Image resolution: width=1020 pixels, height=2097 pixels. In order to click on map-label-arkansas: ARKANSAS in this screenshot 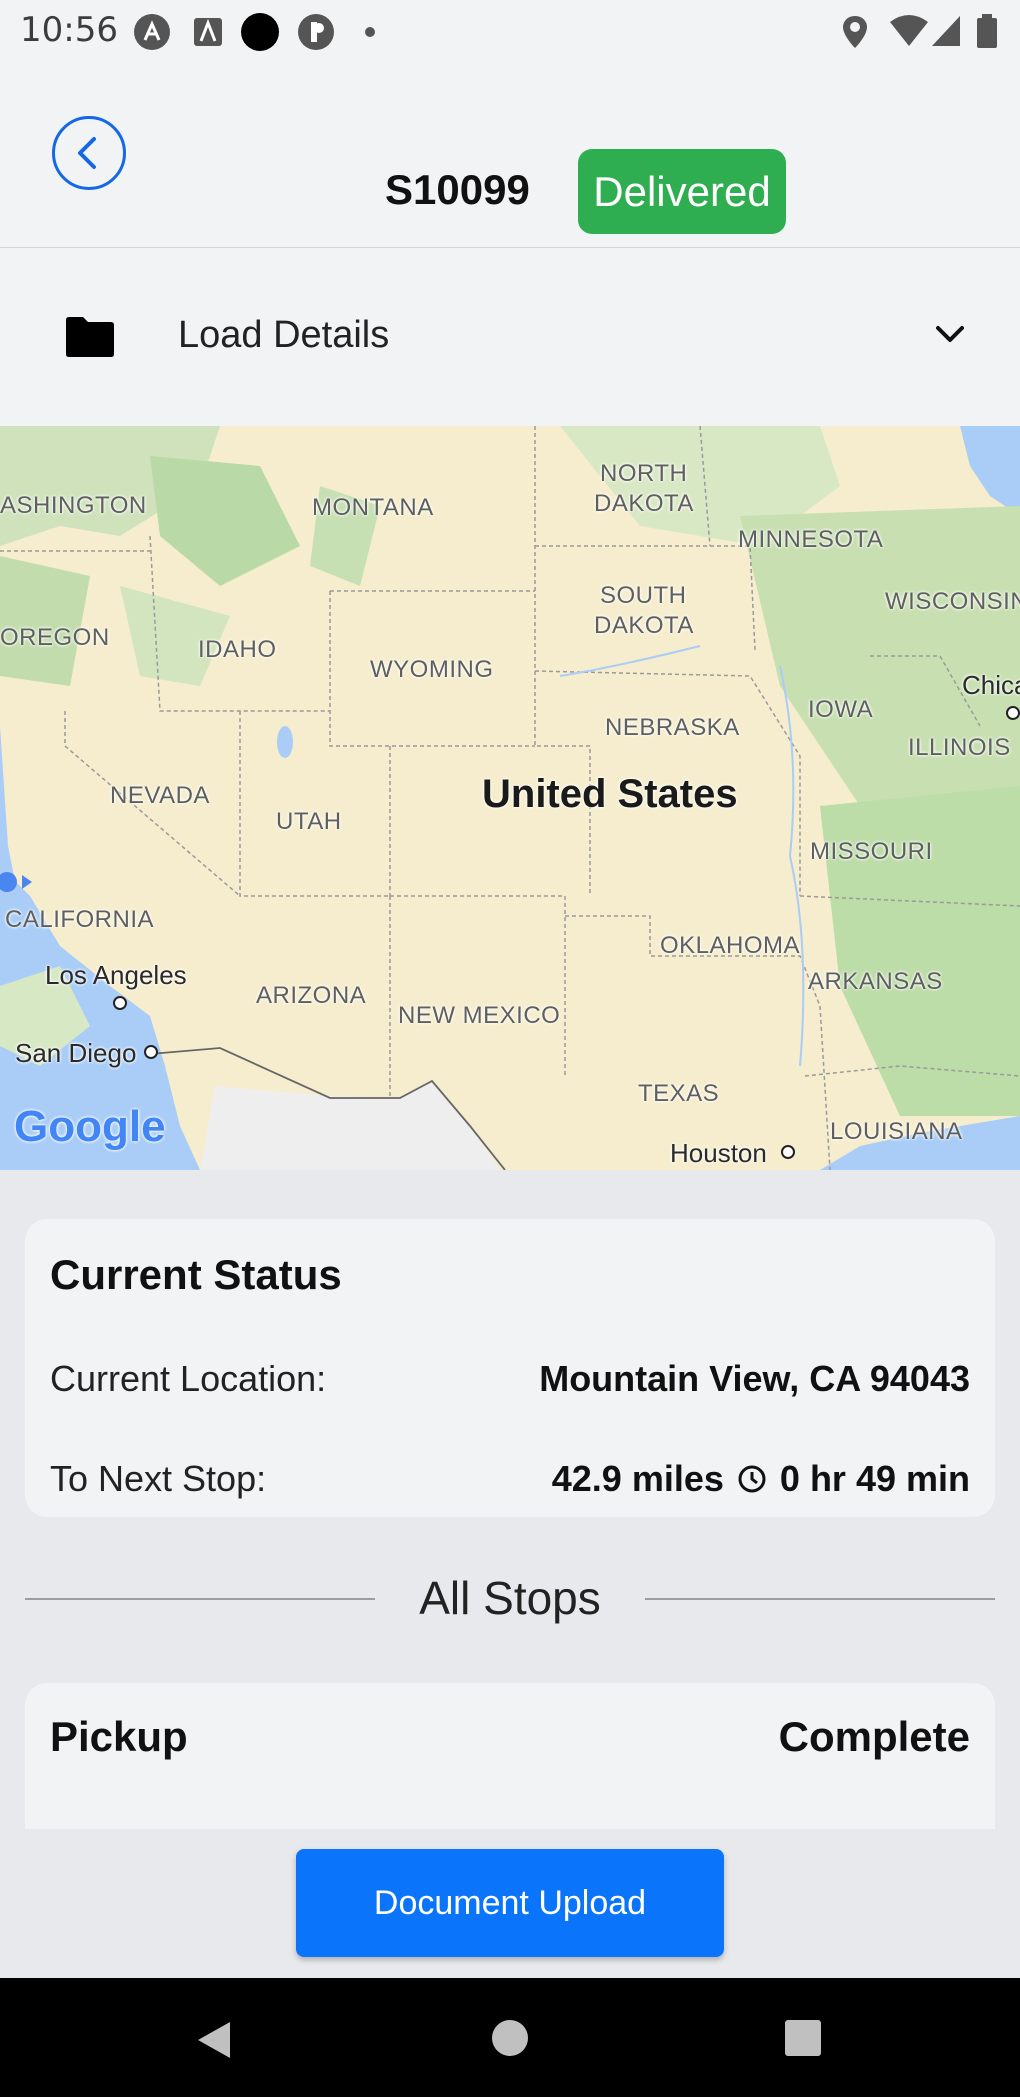, I will do `click(875, 981)`.